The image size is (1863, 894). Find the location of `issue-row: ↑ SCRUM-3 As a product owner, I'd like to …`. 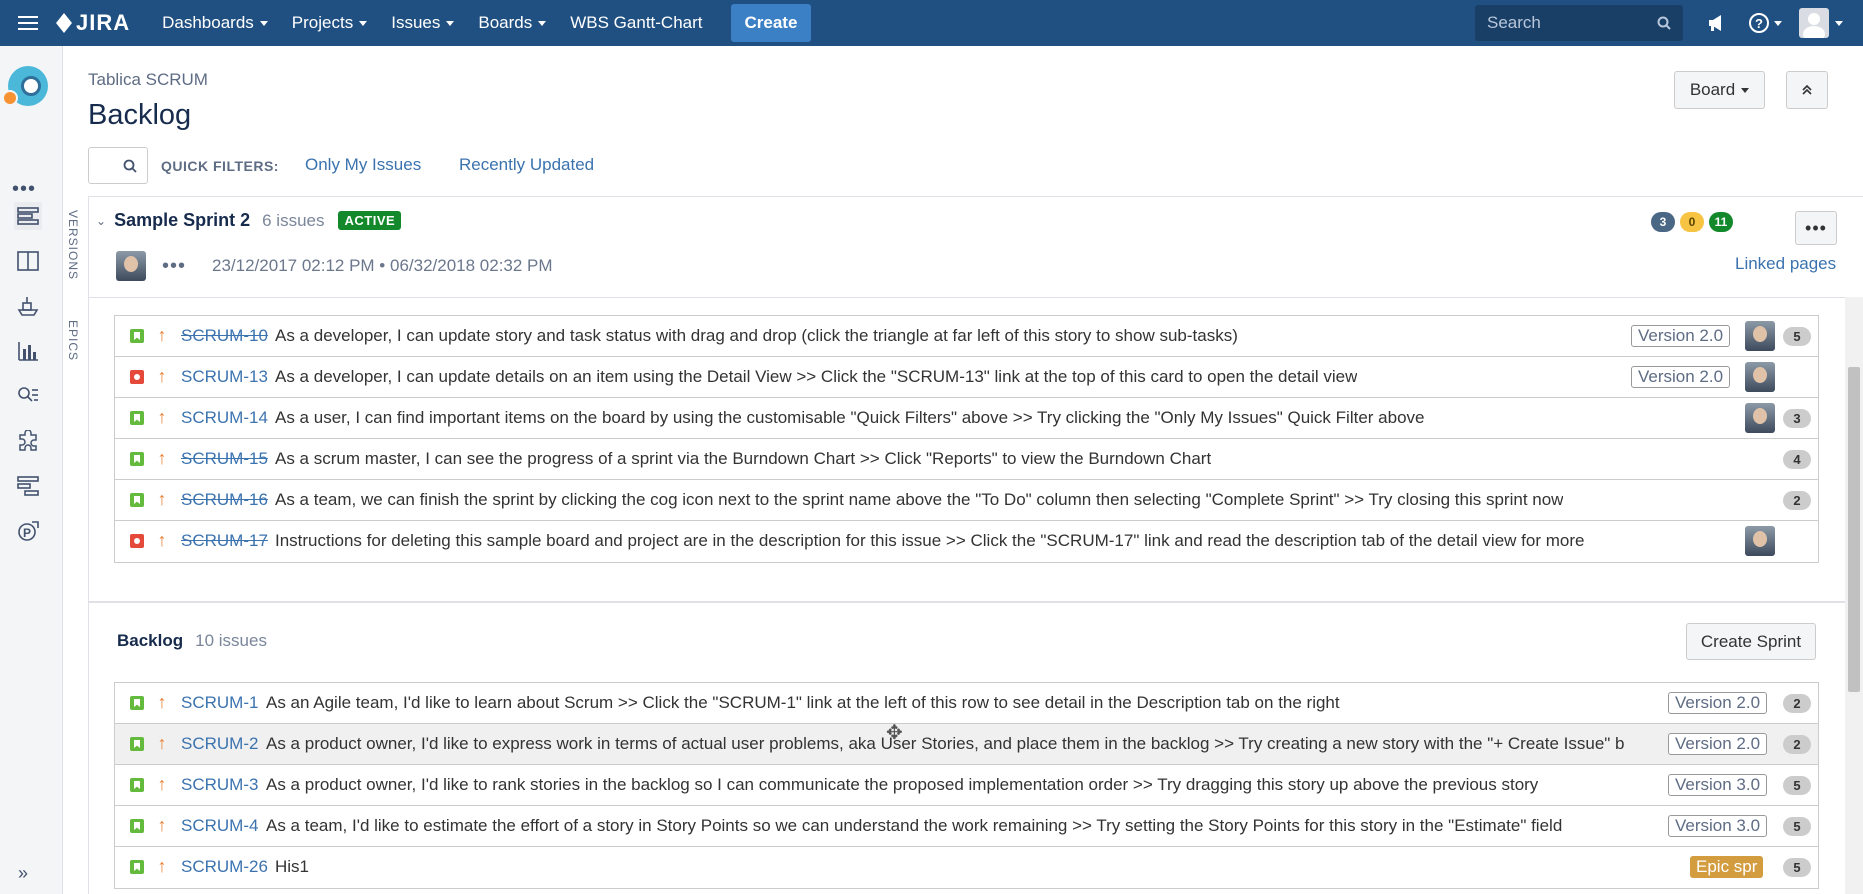

issue-row: ↑ SCRUM-3 As a product owner, I'd like to … is located at coordinates (966, 785).